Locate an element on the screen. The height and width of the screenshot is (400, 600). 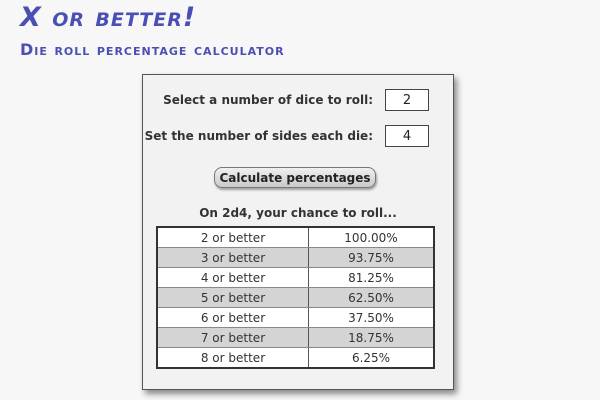
page-subtitle: Die roll percentage calculator is located at coordinates (152, 49).